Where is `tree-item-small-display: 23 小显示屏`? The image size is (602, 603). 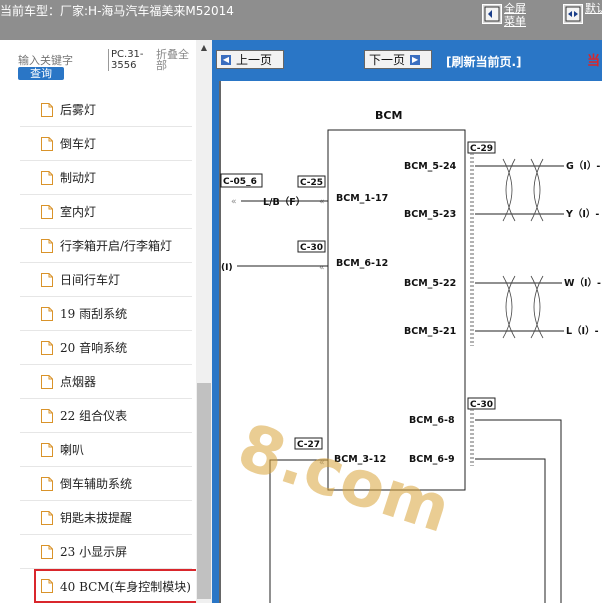 tree-item-small-display: 23 小显示屏 is located at coordinates (106, 552).